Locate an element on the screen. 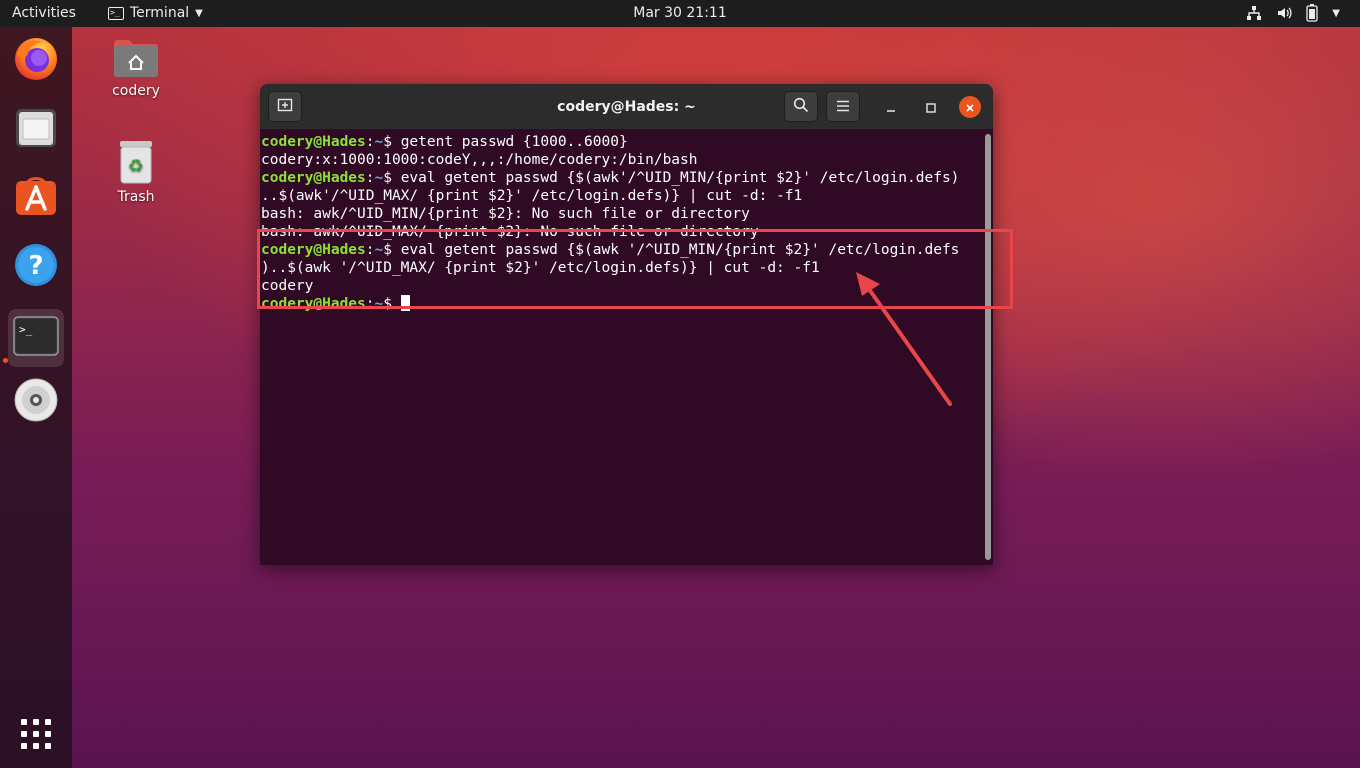 This screenshot has width=1360, height=768. search-button is located at coordinates (801, 106).